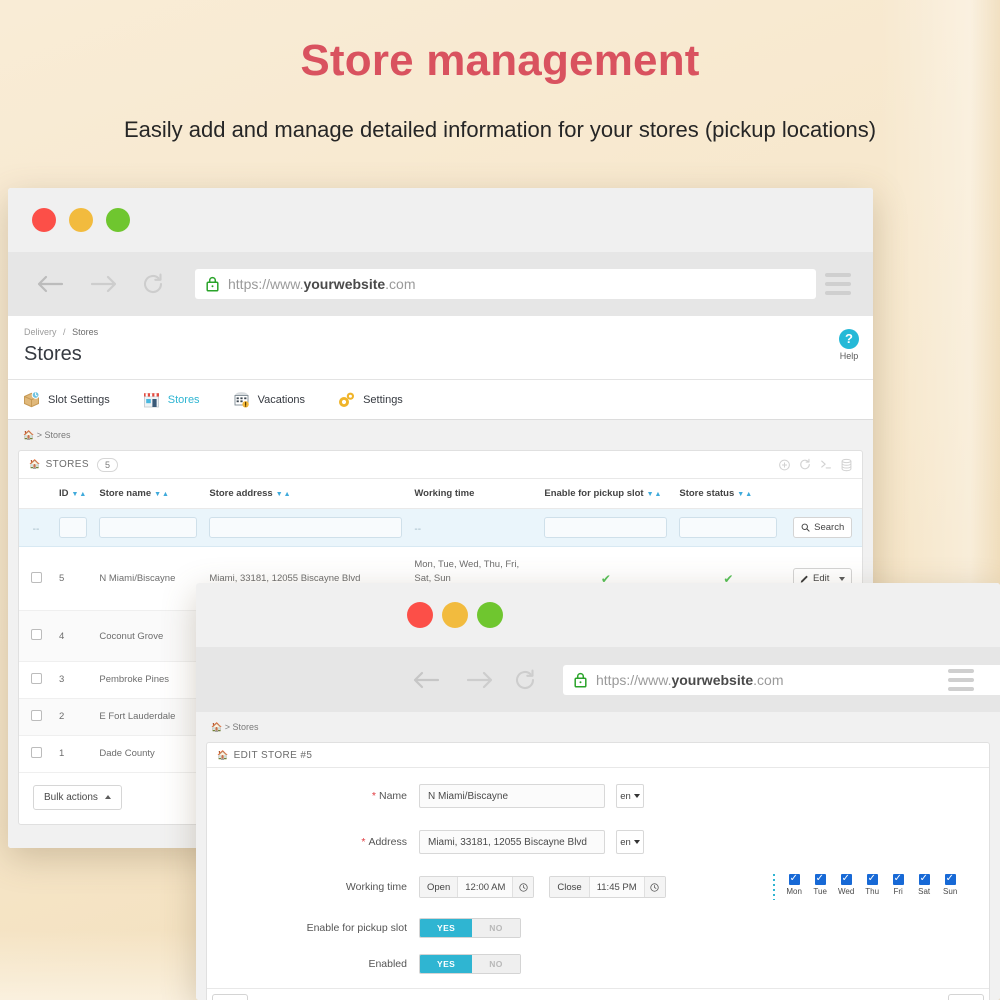 The width and height of the screenshot is (1000, 1000). What do you see at coordinates (846, 878) in the screenshot?
I see `day-wed-checkbox` at bounding box center [846, 878].